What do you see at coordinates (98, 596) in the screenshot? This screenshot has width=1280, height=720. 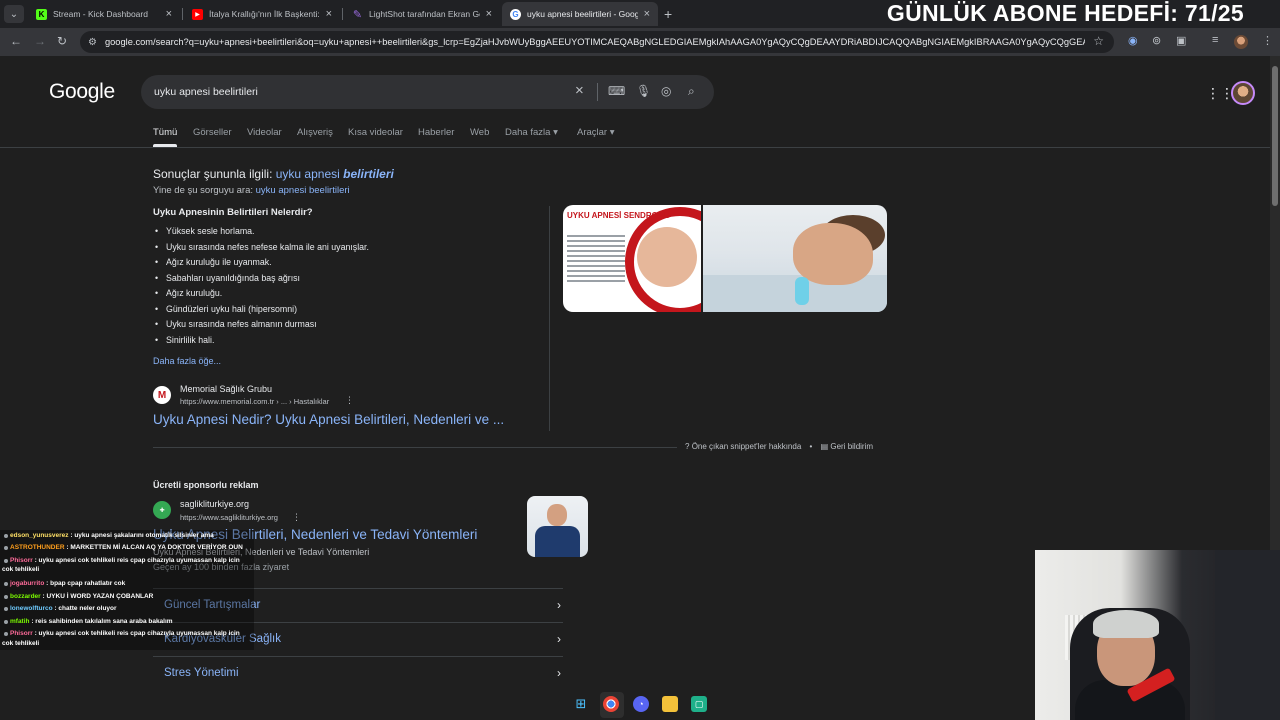 I see `chat-text: : UYKU İ WORD YAZAN ÇOBANLAR` at bounding box center [98, 596].